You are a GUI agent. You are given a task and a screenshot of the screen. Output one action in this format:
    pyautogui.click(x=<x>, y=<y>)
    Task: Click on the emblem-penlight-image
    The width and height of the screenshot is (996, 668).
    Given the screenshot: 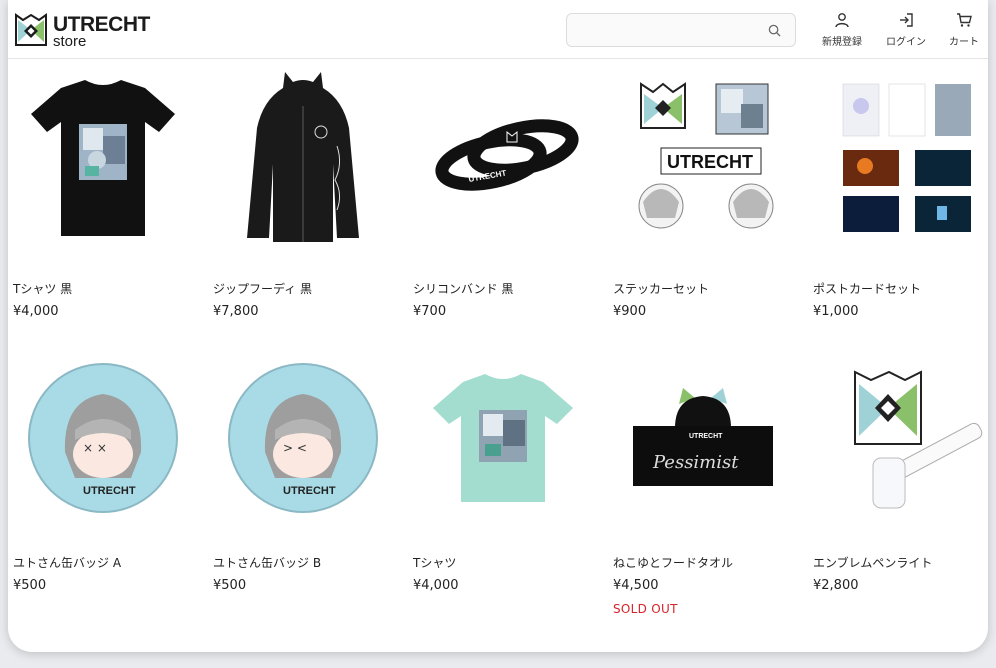 What is the action you would take?
    pyautogui.click(x=918, y=439)
    